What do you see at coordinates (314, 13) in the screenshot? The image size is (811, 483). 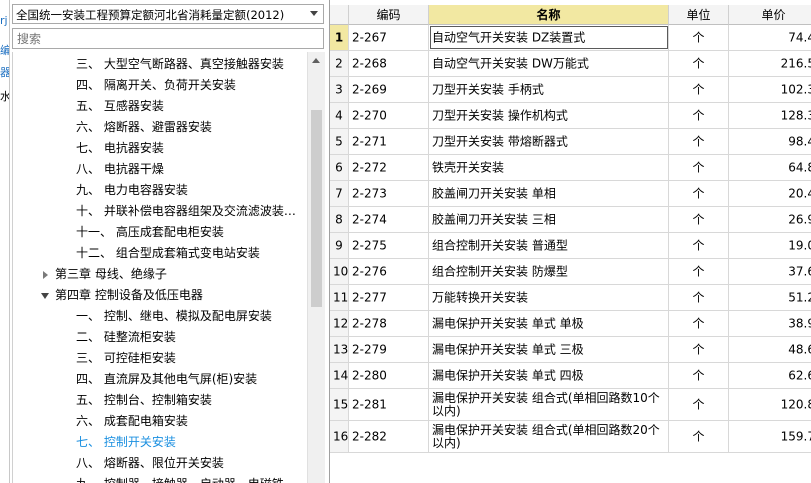 I see `chevron-down-icon` at bounding box center [314, 13].